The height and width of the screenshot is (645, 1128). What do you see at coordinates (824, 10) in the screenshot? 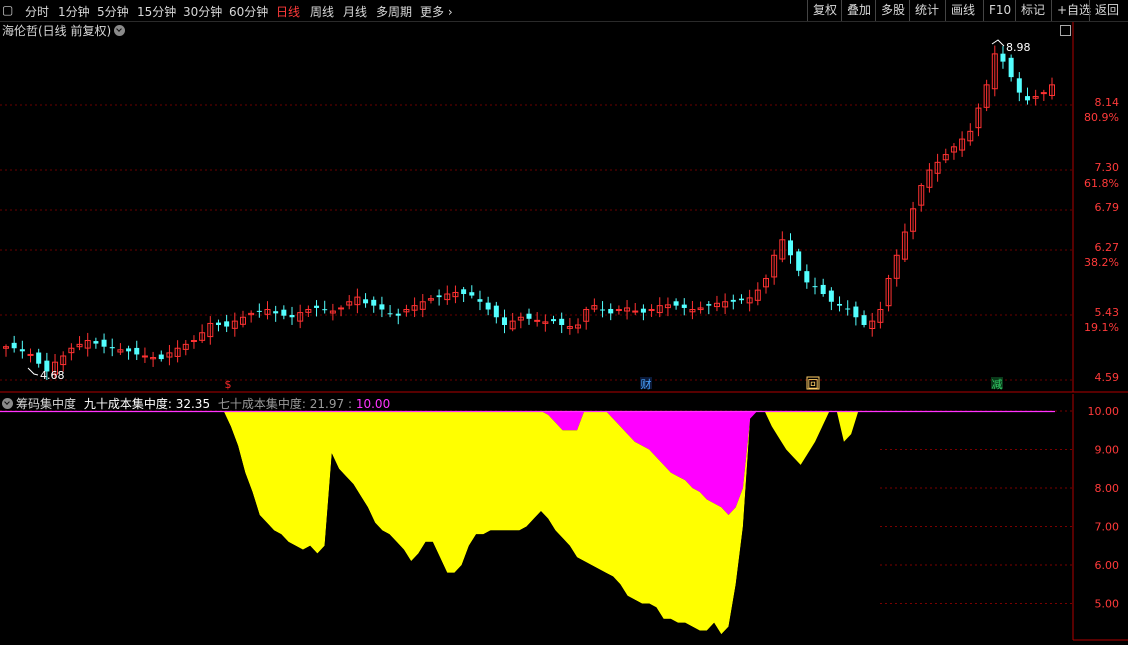
I see `toolbar-button-0: 复权` at bounding box center [824, 10].